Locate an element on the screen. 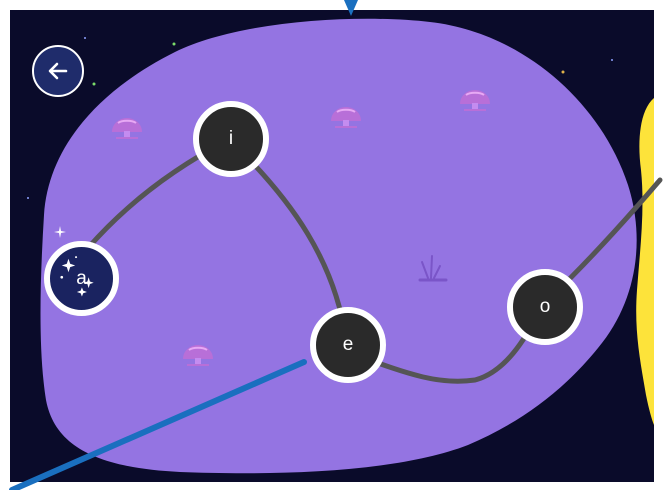 The width and height of the screenshot is (664, 490). level-node-i: i is located at coordinates (231, 139).